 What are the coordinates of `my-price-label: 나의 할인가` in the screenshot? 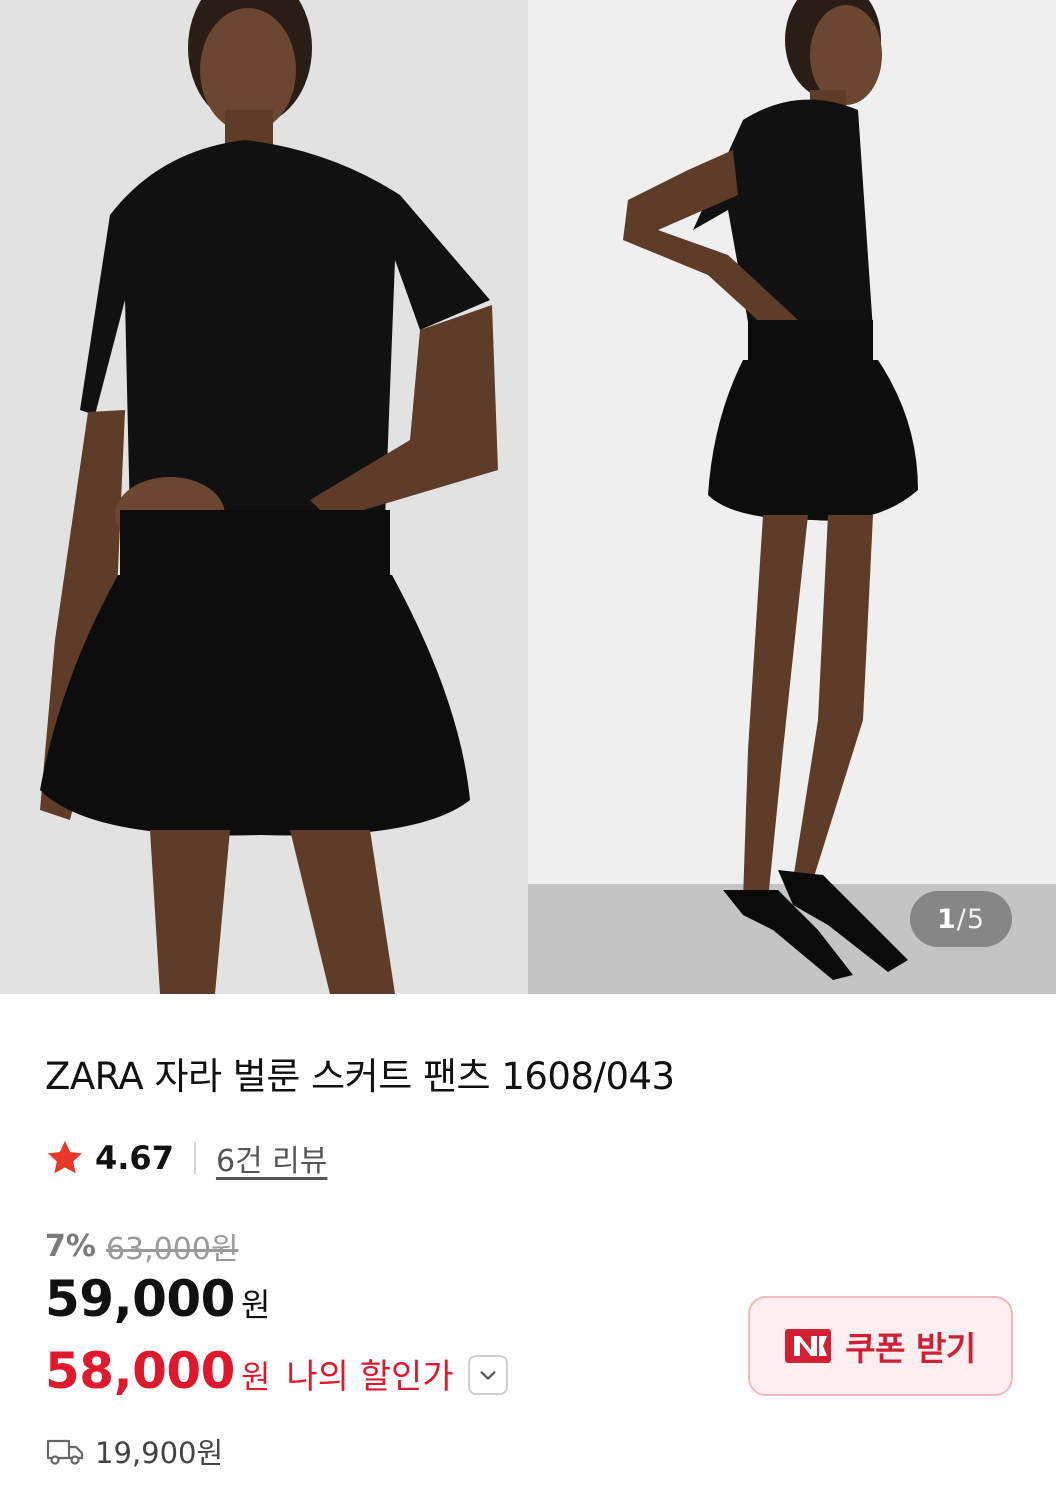 It's located at (370, 1377).